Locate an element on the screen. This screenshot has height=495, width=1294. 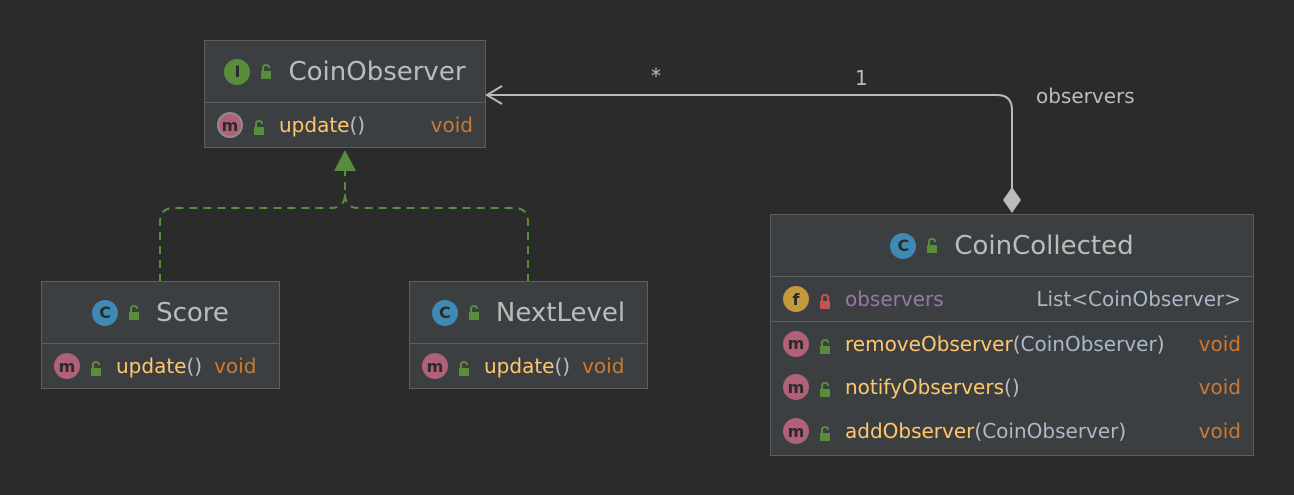
multiplicity-target: 1 is located at coordinates (861, 78).